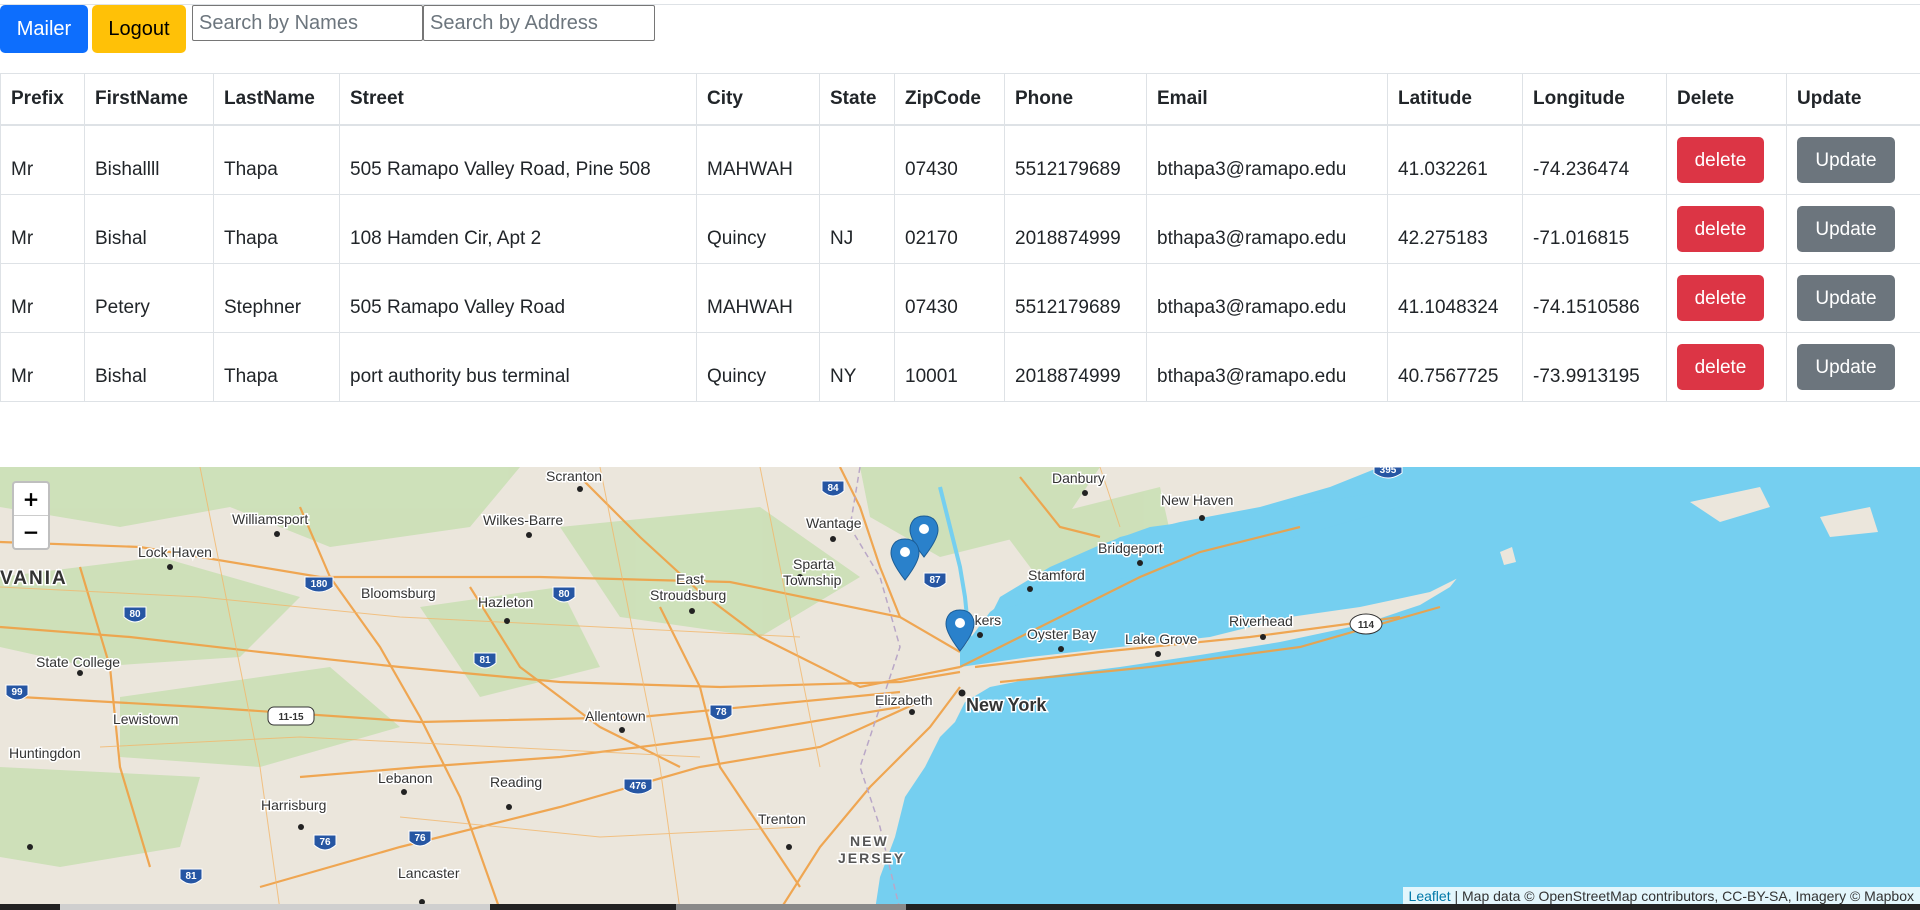 The image size is (1920, 910). Describe the element at coordinates (1443, 169) in the screenshot. I see `latitude-text: 41.032261` at that location.